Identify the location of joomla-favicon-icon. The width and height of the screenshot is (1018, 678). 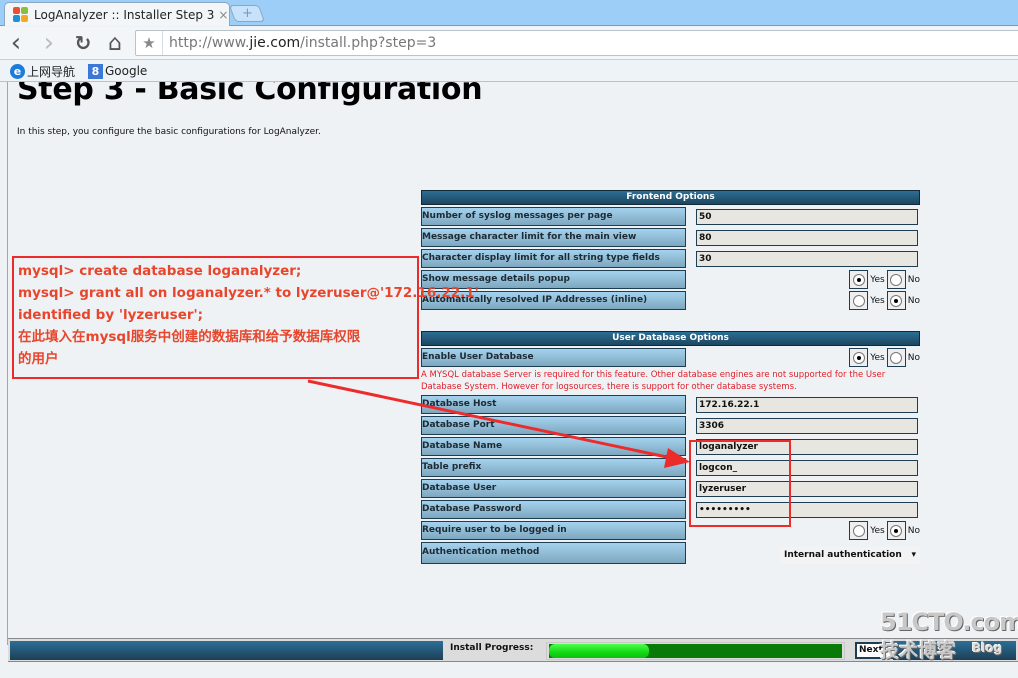
(21, 14).